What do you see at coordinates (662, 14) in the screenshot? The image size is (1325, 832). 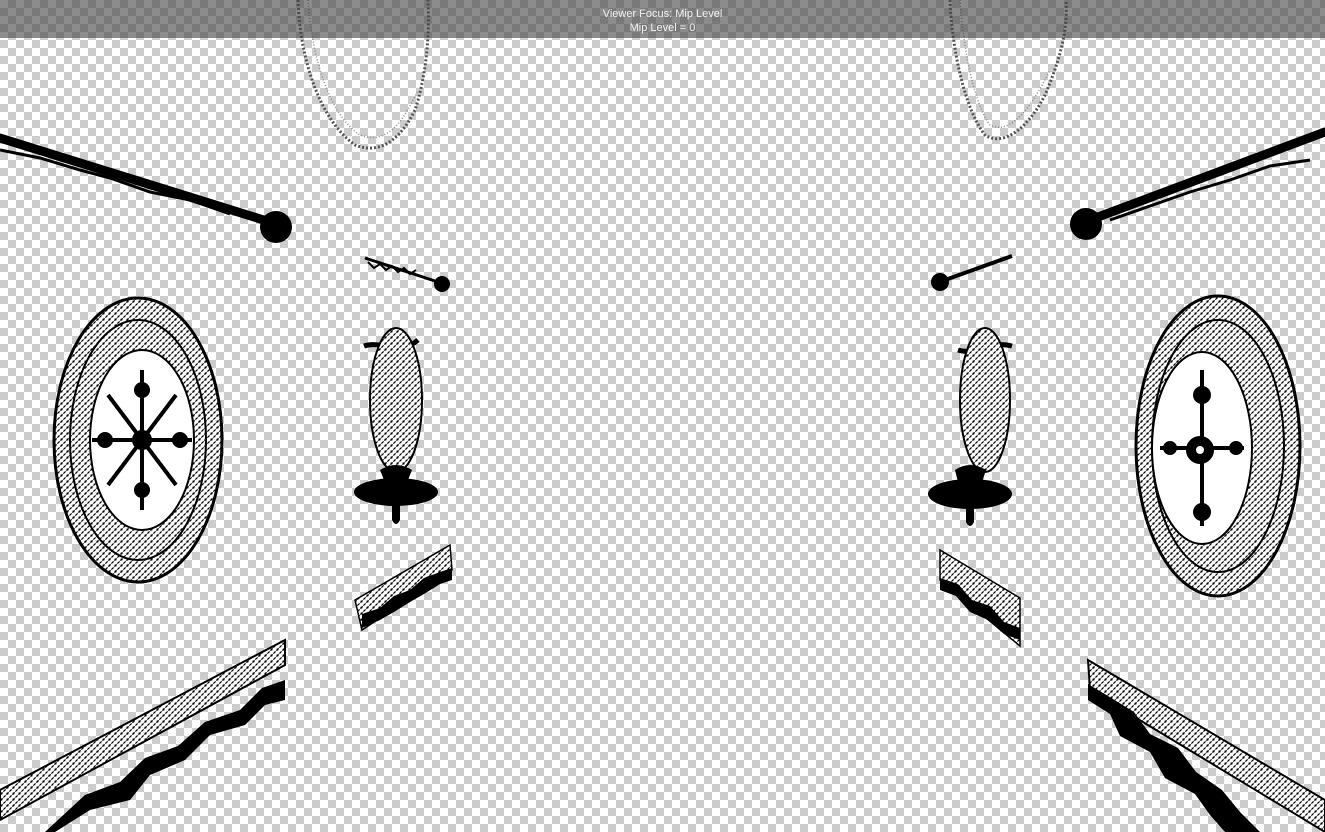 I see `viewer-focus-title: Viewer Focus: Mip Level` at bounding box center [662, 14].